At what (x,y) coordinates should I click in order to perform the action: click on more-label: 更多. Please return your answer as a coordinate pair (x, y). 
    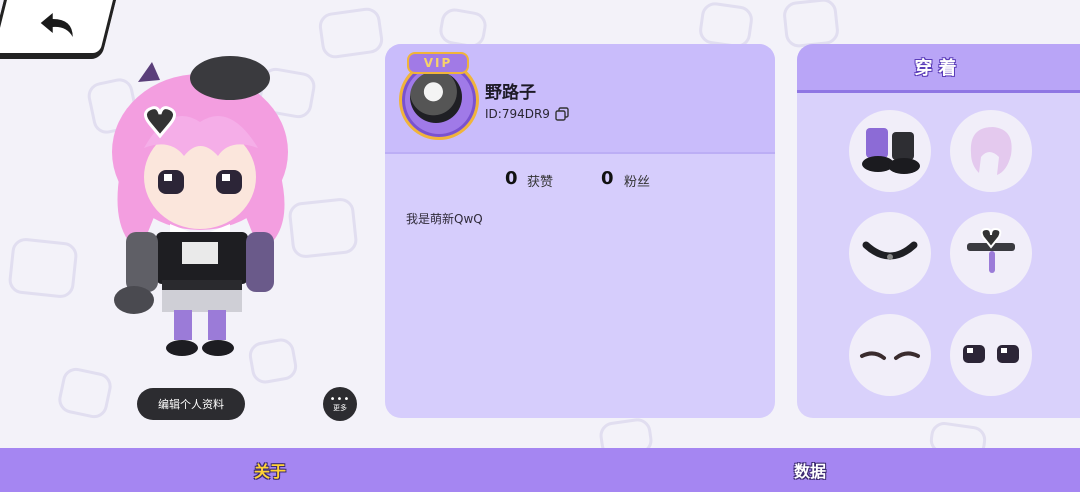
    Looking at the image, I should click on (340, 407).